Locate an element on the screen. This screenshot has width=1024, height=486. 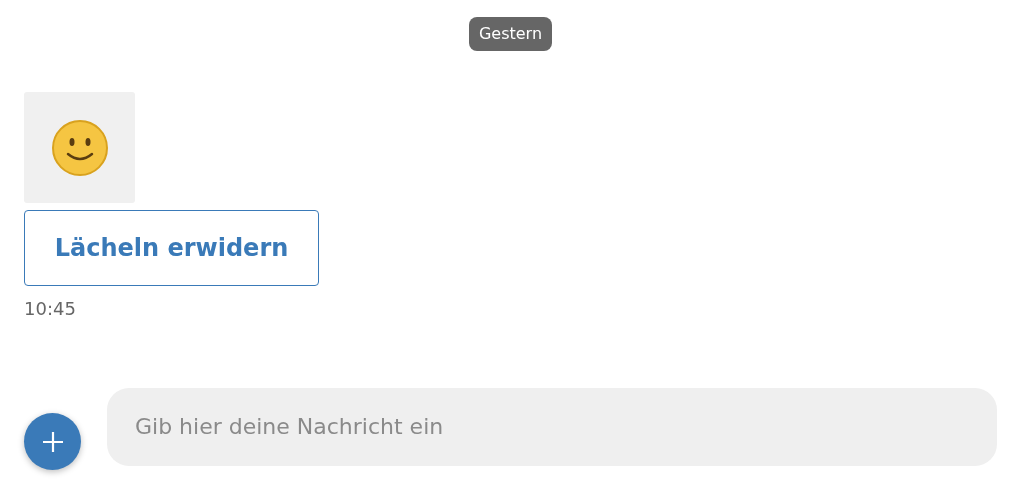
plus-icon is located at coordinates (52, 441).